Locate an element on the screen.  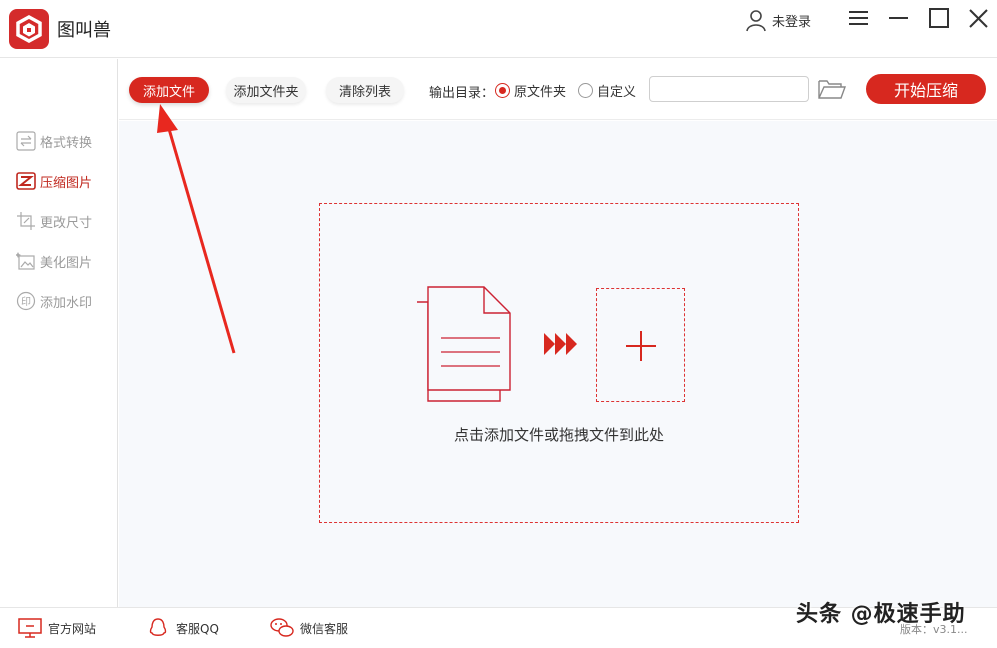
swap-icon is located at coordinates (26, 141).